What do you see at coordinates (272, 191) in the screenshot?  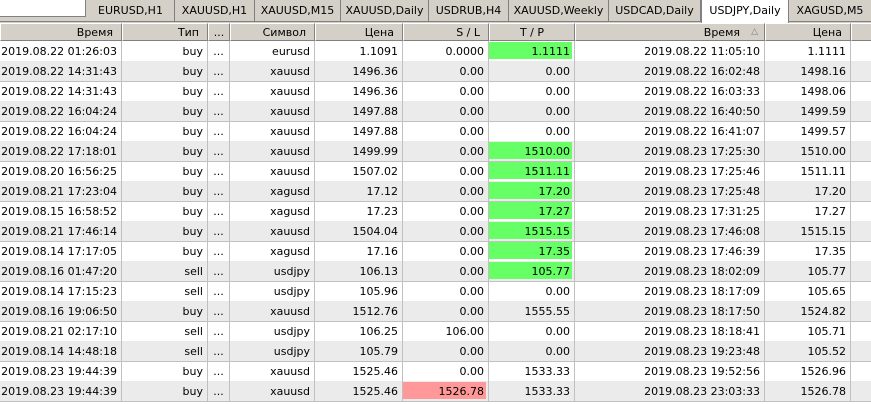 I see `cell-symbol: xagusd` at bounding box center [272, 191].